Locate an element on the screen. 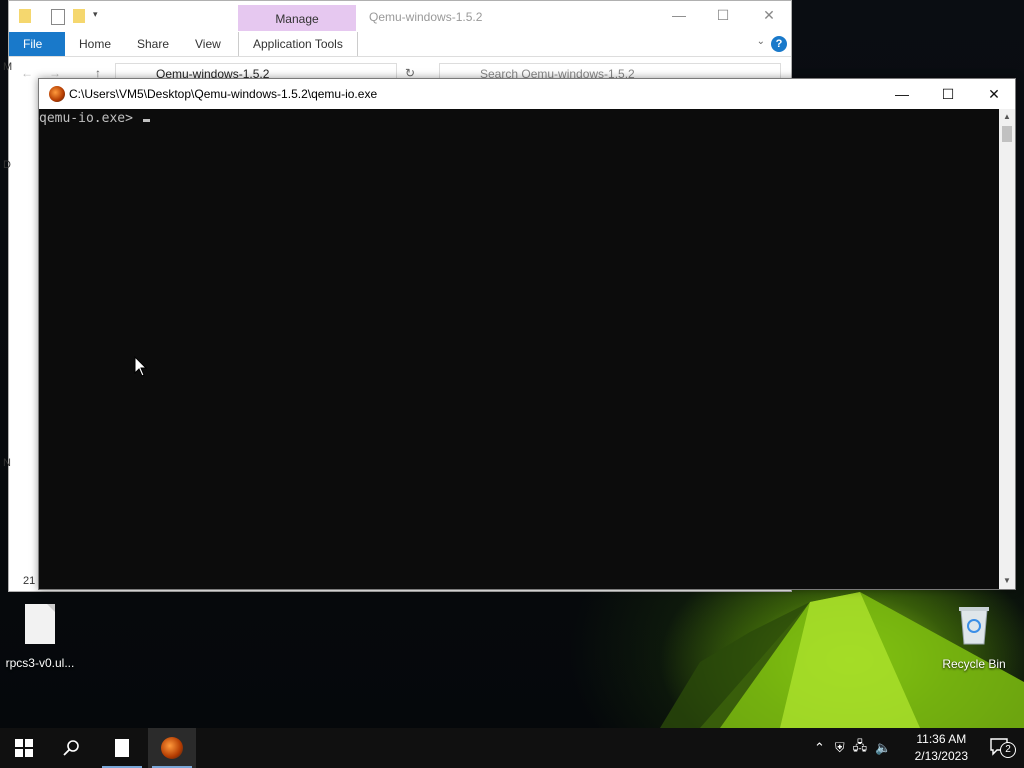 The image size is (1024, 768). taskbar-file is located at coordinates (122, 748).